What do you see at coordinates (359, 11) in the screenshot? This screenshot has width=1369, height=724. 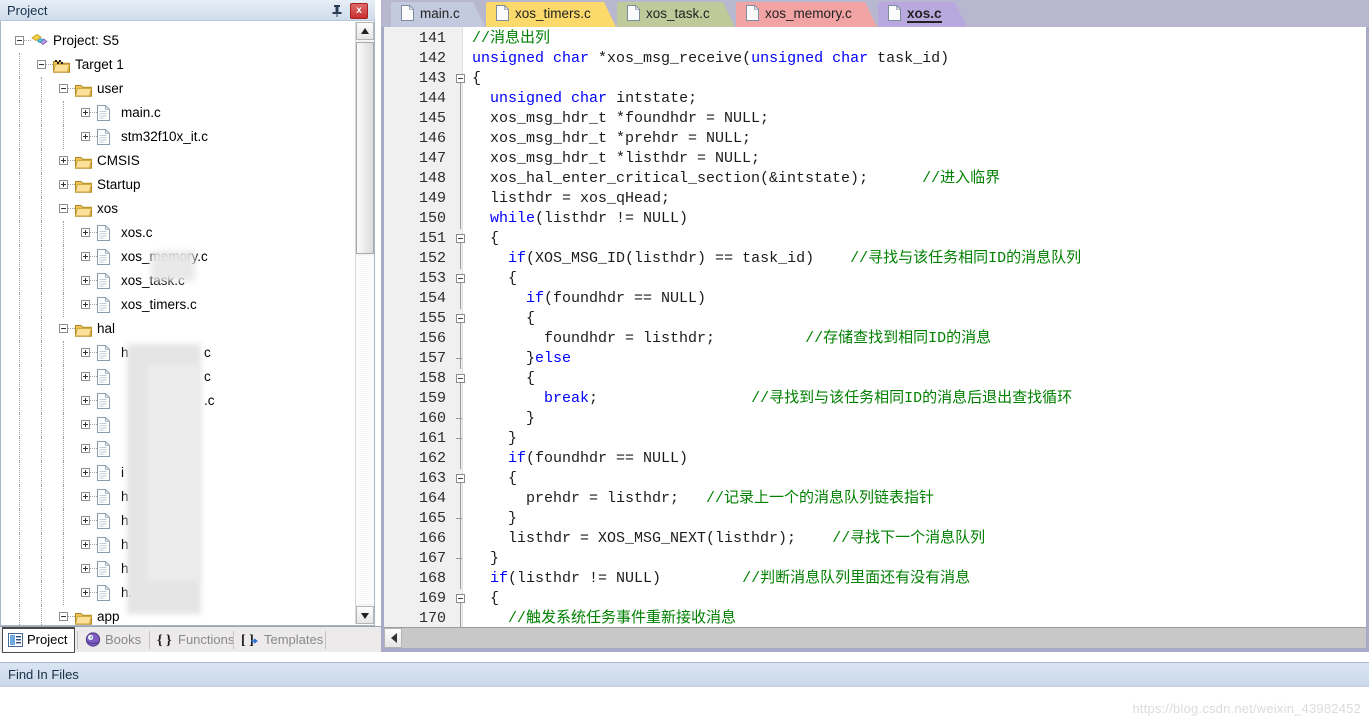 I see `close-icon: x` at bounding box center [359, 11].